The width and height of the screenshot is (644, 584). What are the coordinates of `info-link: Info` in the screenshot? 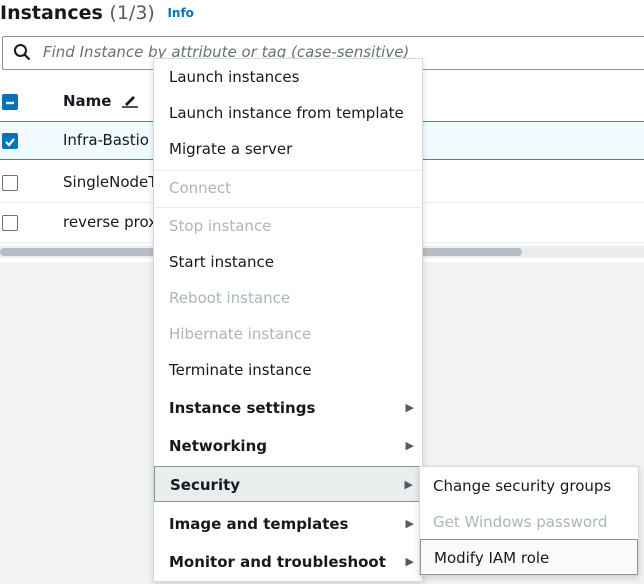 It's located at (180, 13).